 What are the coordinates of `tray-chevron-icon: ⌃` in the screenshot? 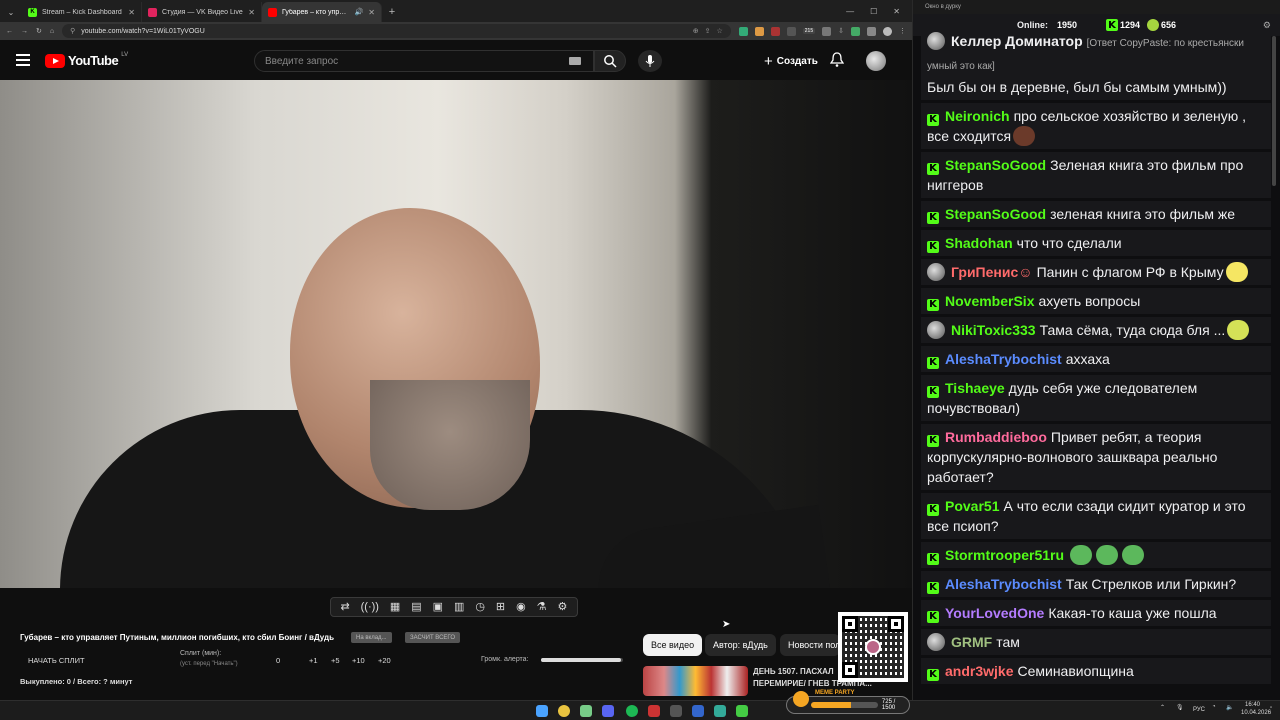 It's located at (1162, 707).